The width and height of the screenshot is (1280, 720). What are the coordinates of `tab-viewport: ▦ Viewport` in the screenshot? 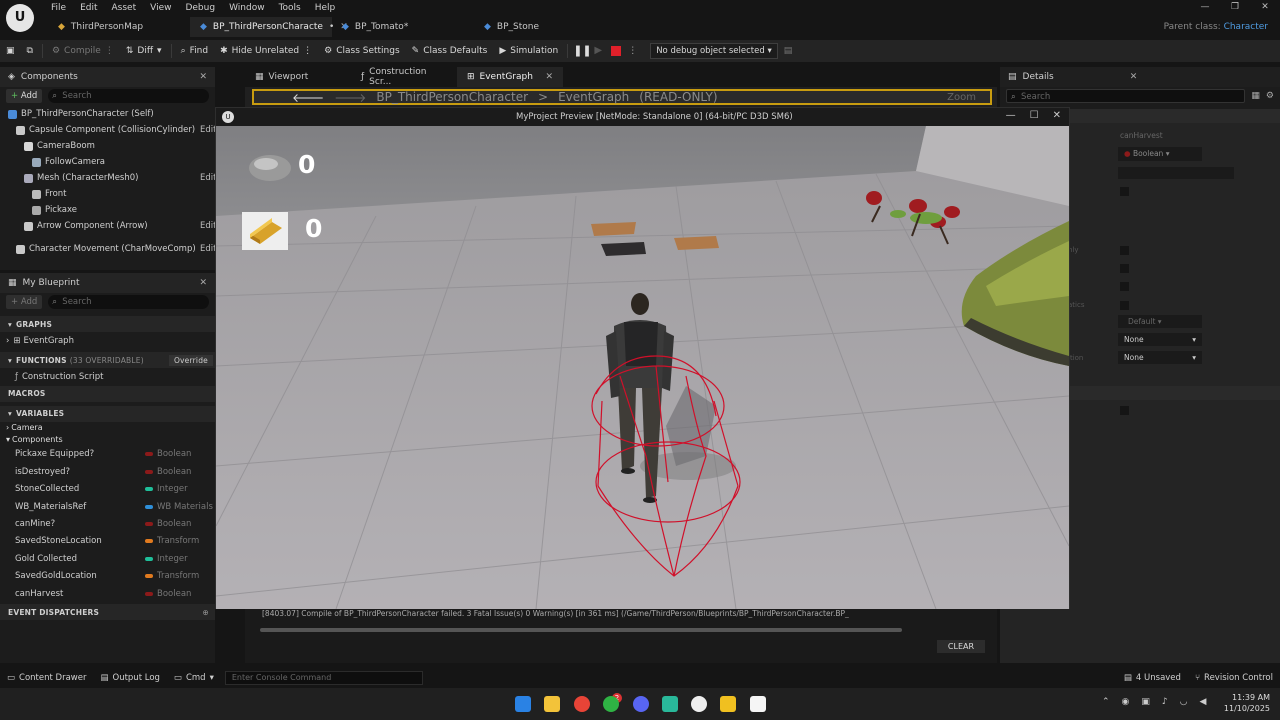 It's located at (298, 77).